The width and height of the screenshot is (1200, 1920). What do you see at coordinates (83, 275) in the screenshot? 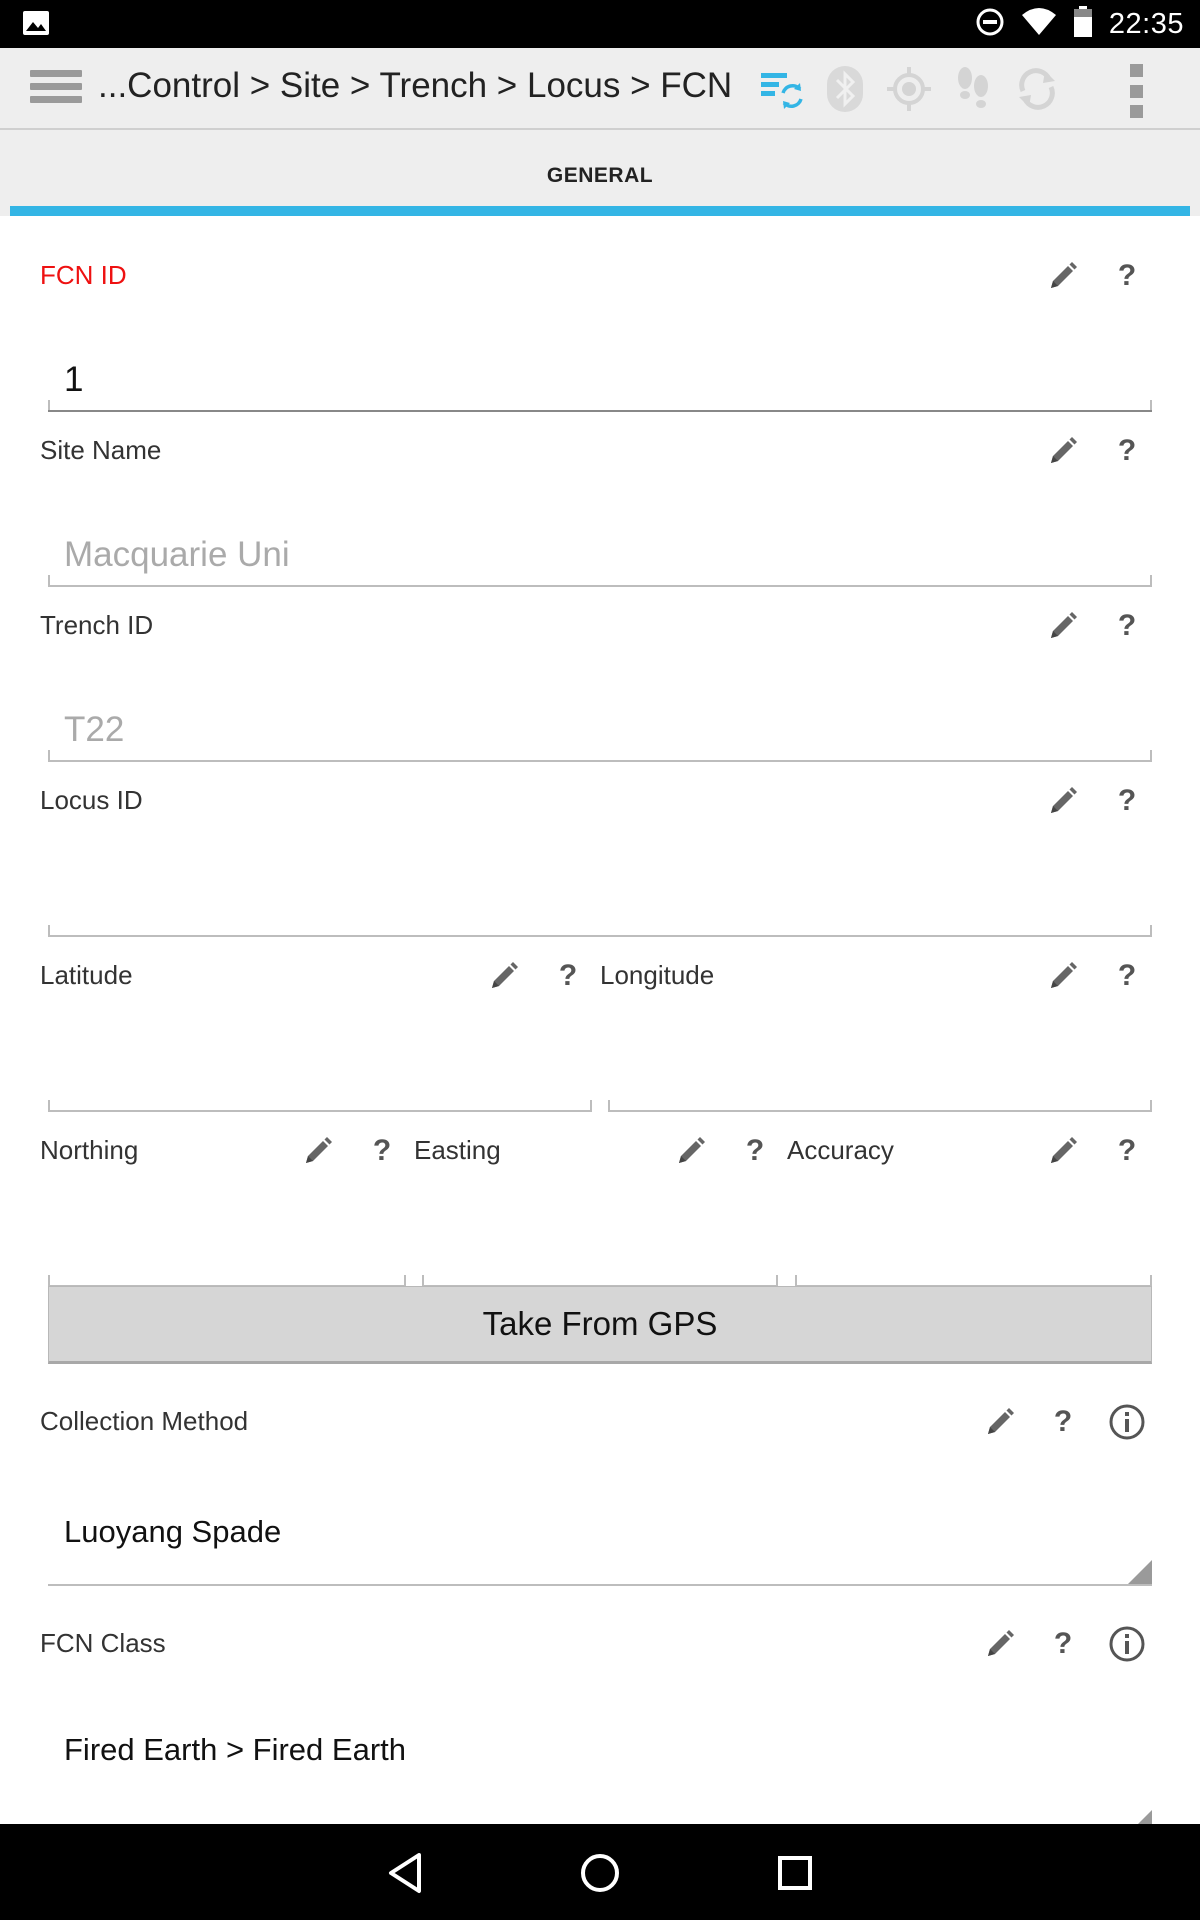
I see `fcn-id-label: FCN ID` at bounding box center [83, 275].